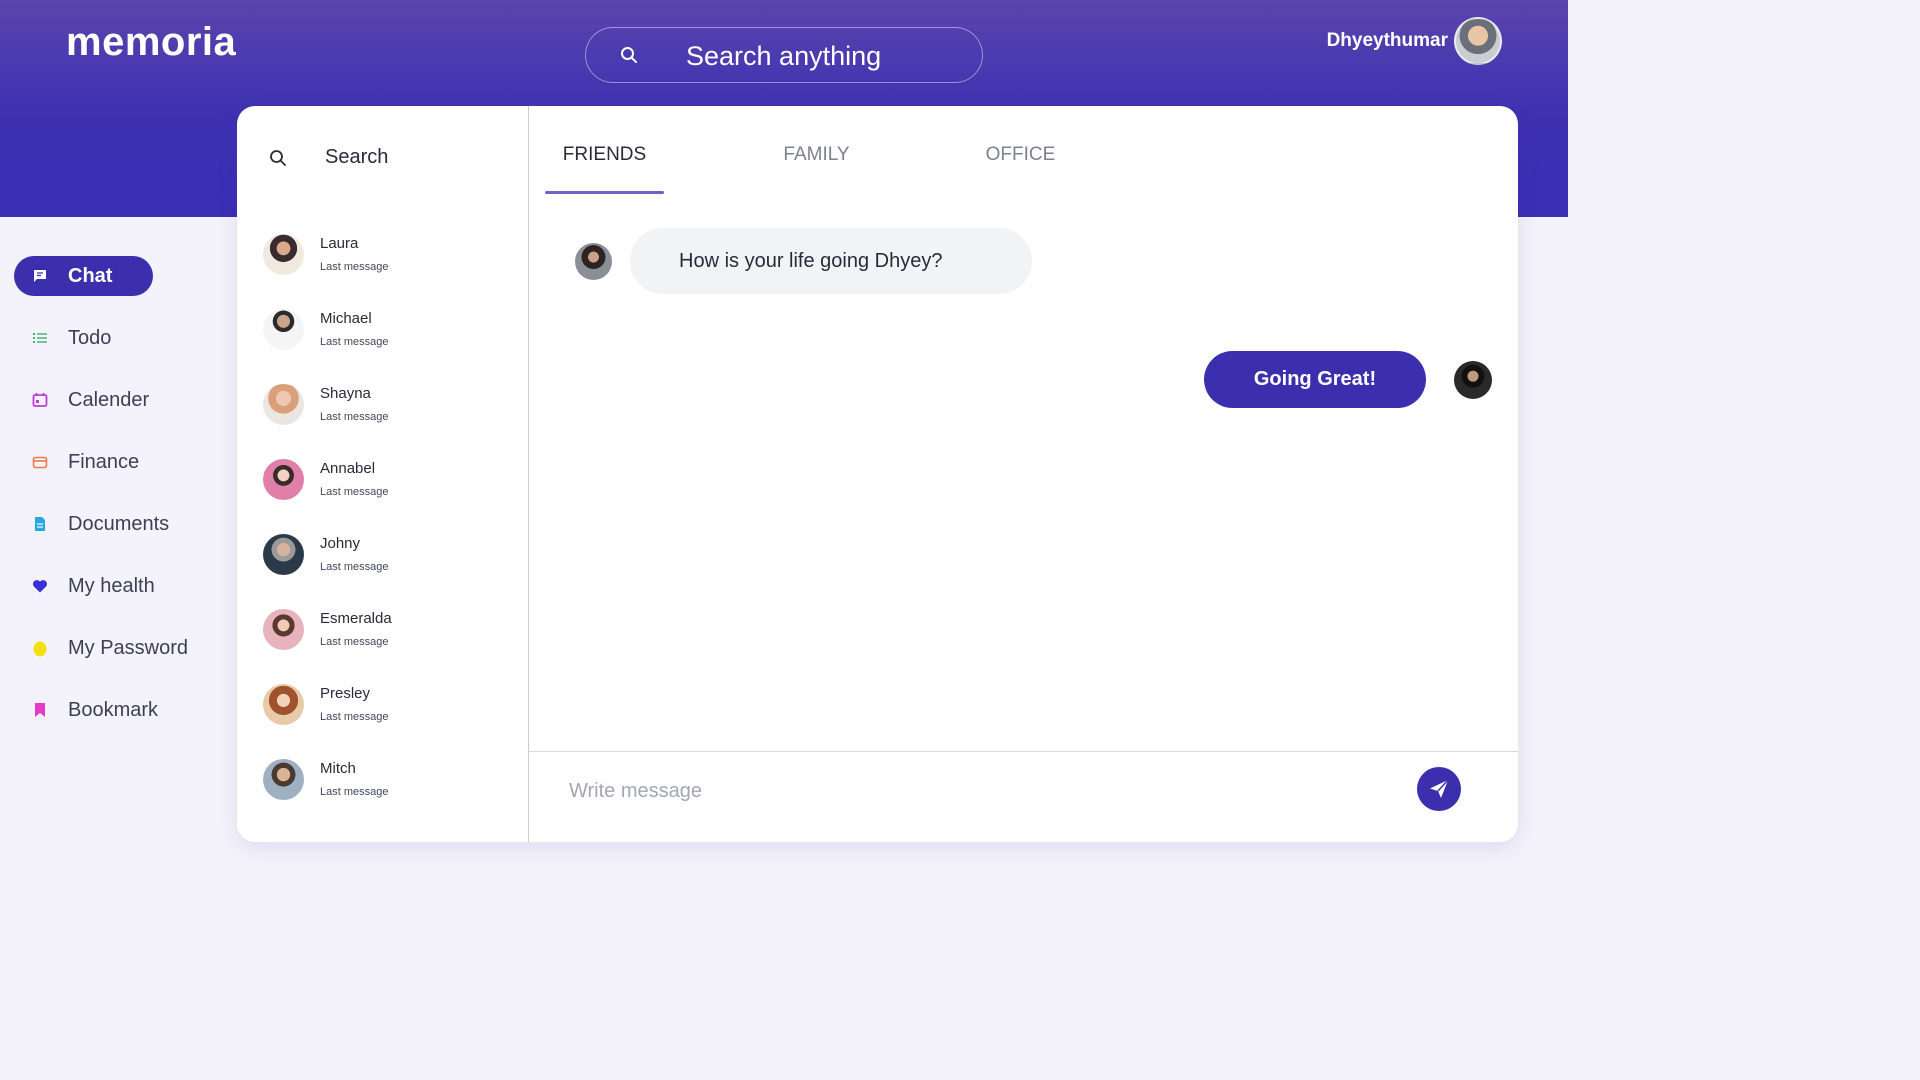 This screenshot has width=1920, height=1080. I want to click on global-search-bar, so click(784, 55).